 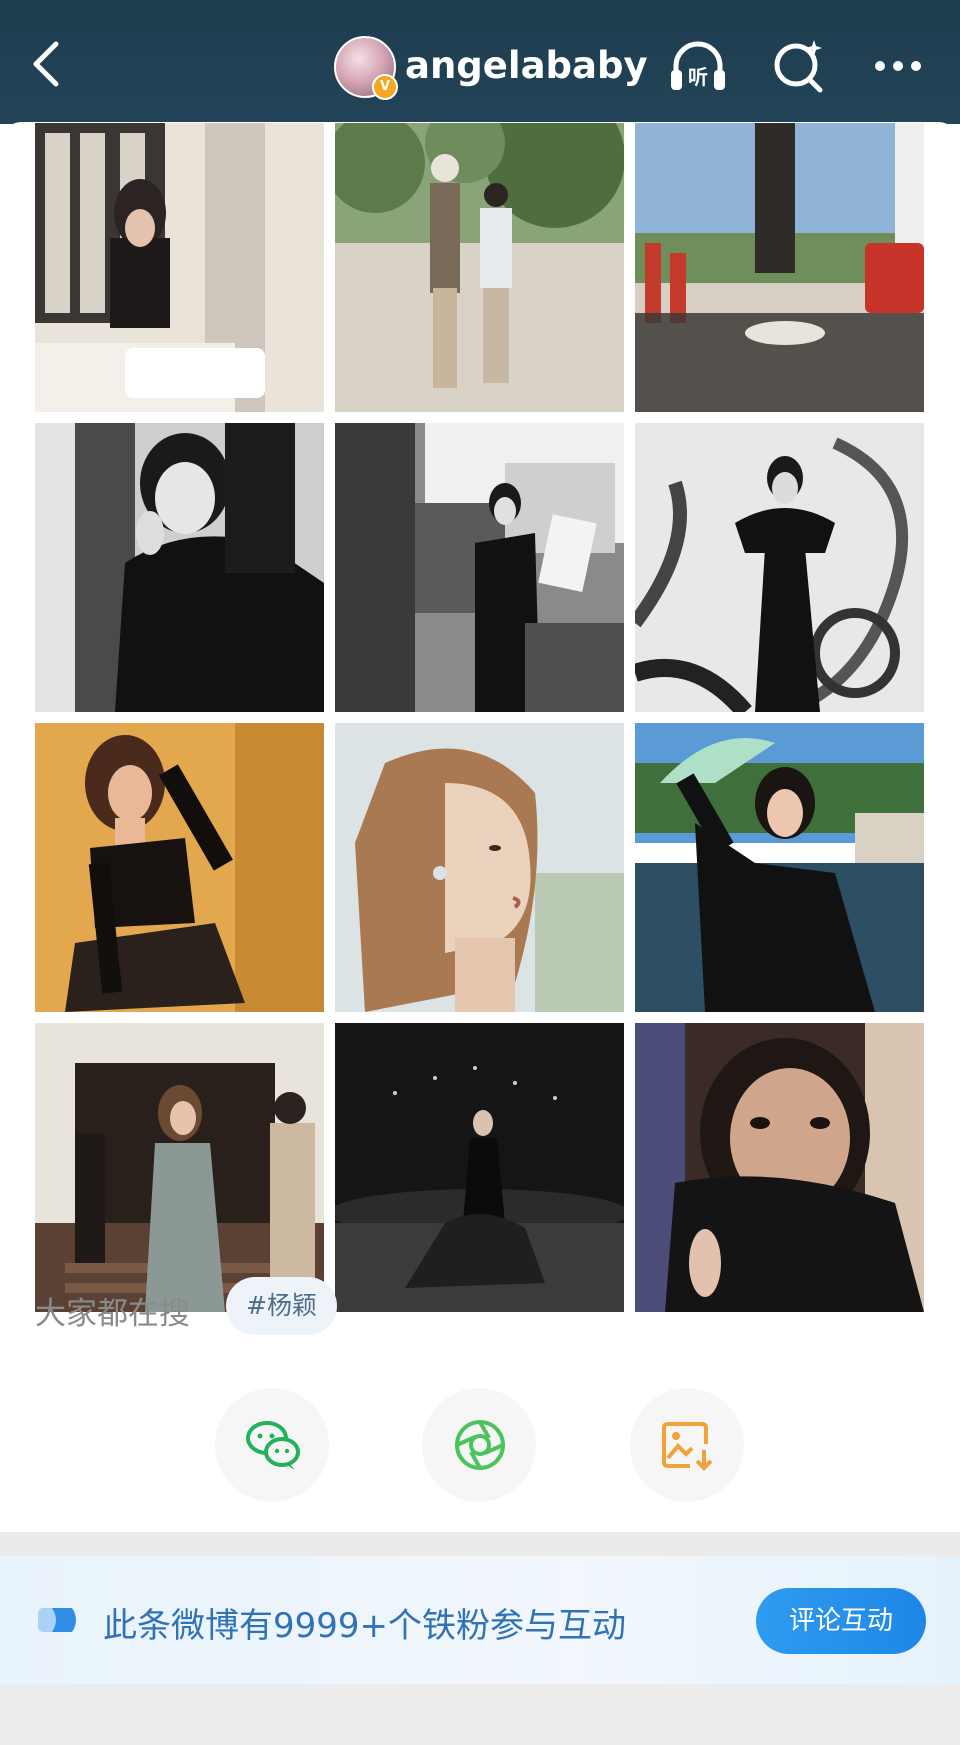 What do you see at coordinates (480, 1544) in the screenshot?
I see `section-divider` at bounding box center [480, 1544].